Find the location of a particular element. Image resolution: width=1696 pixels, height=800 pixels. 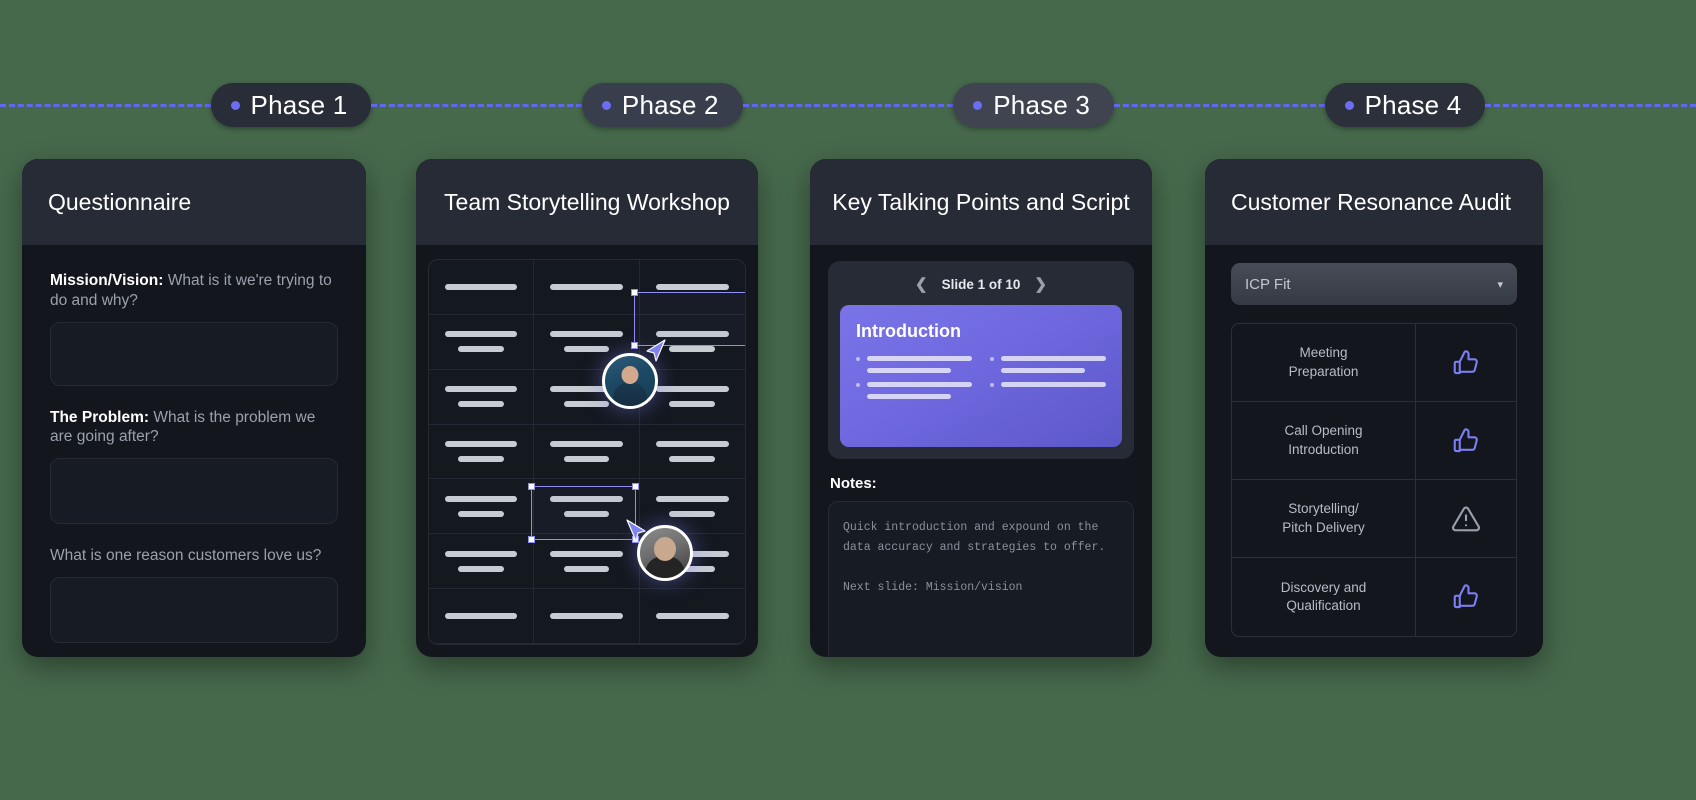

phase-label: Phase 3 is located at coordinates (1042, 104).